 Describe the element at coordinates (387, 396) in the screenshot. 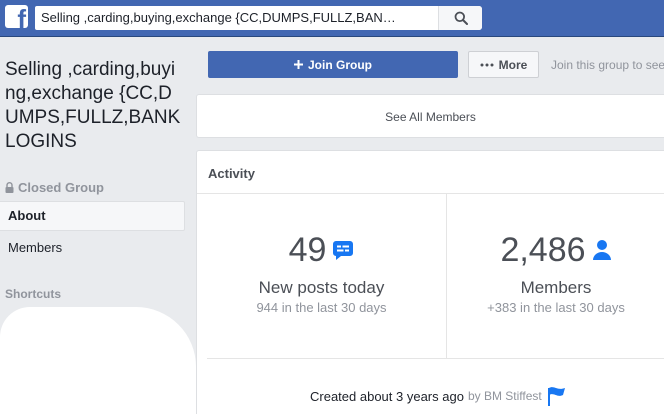

I see `created-text: Created about 3 years ago` at that location.